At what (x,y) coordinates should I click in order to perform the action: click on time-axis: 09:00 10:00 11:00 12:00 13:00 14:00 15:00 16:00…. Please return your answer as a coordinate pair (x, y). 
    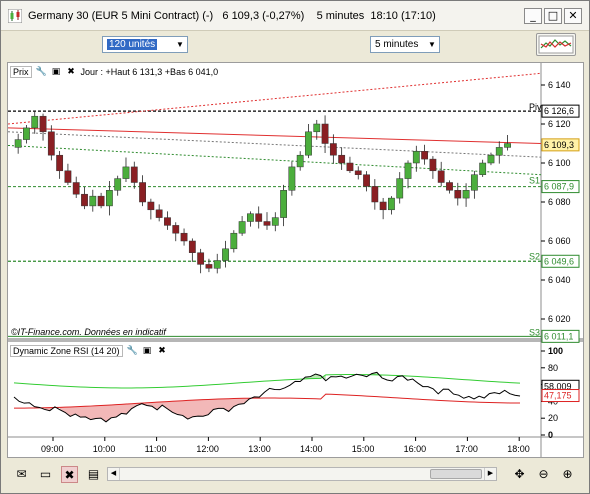
    Looking at the image, I should click on (285, 445).